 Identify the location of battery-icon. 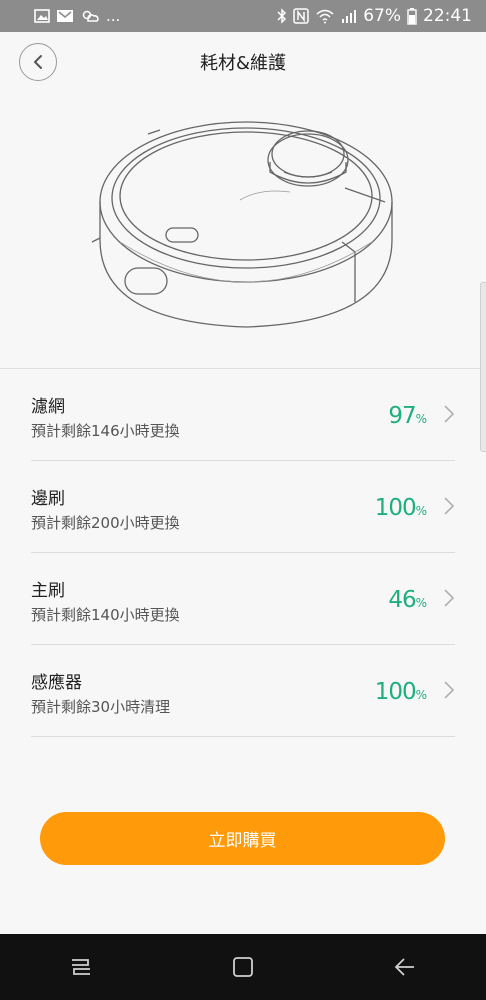
(412, 16).